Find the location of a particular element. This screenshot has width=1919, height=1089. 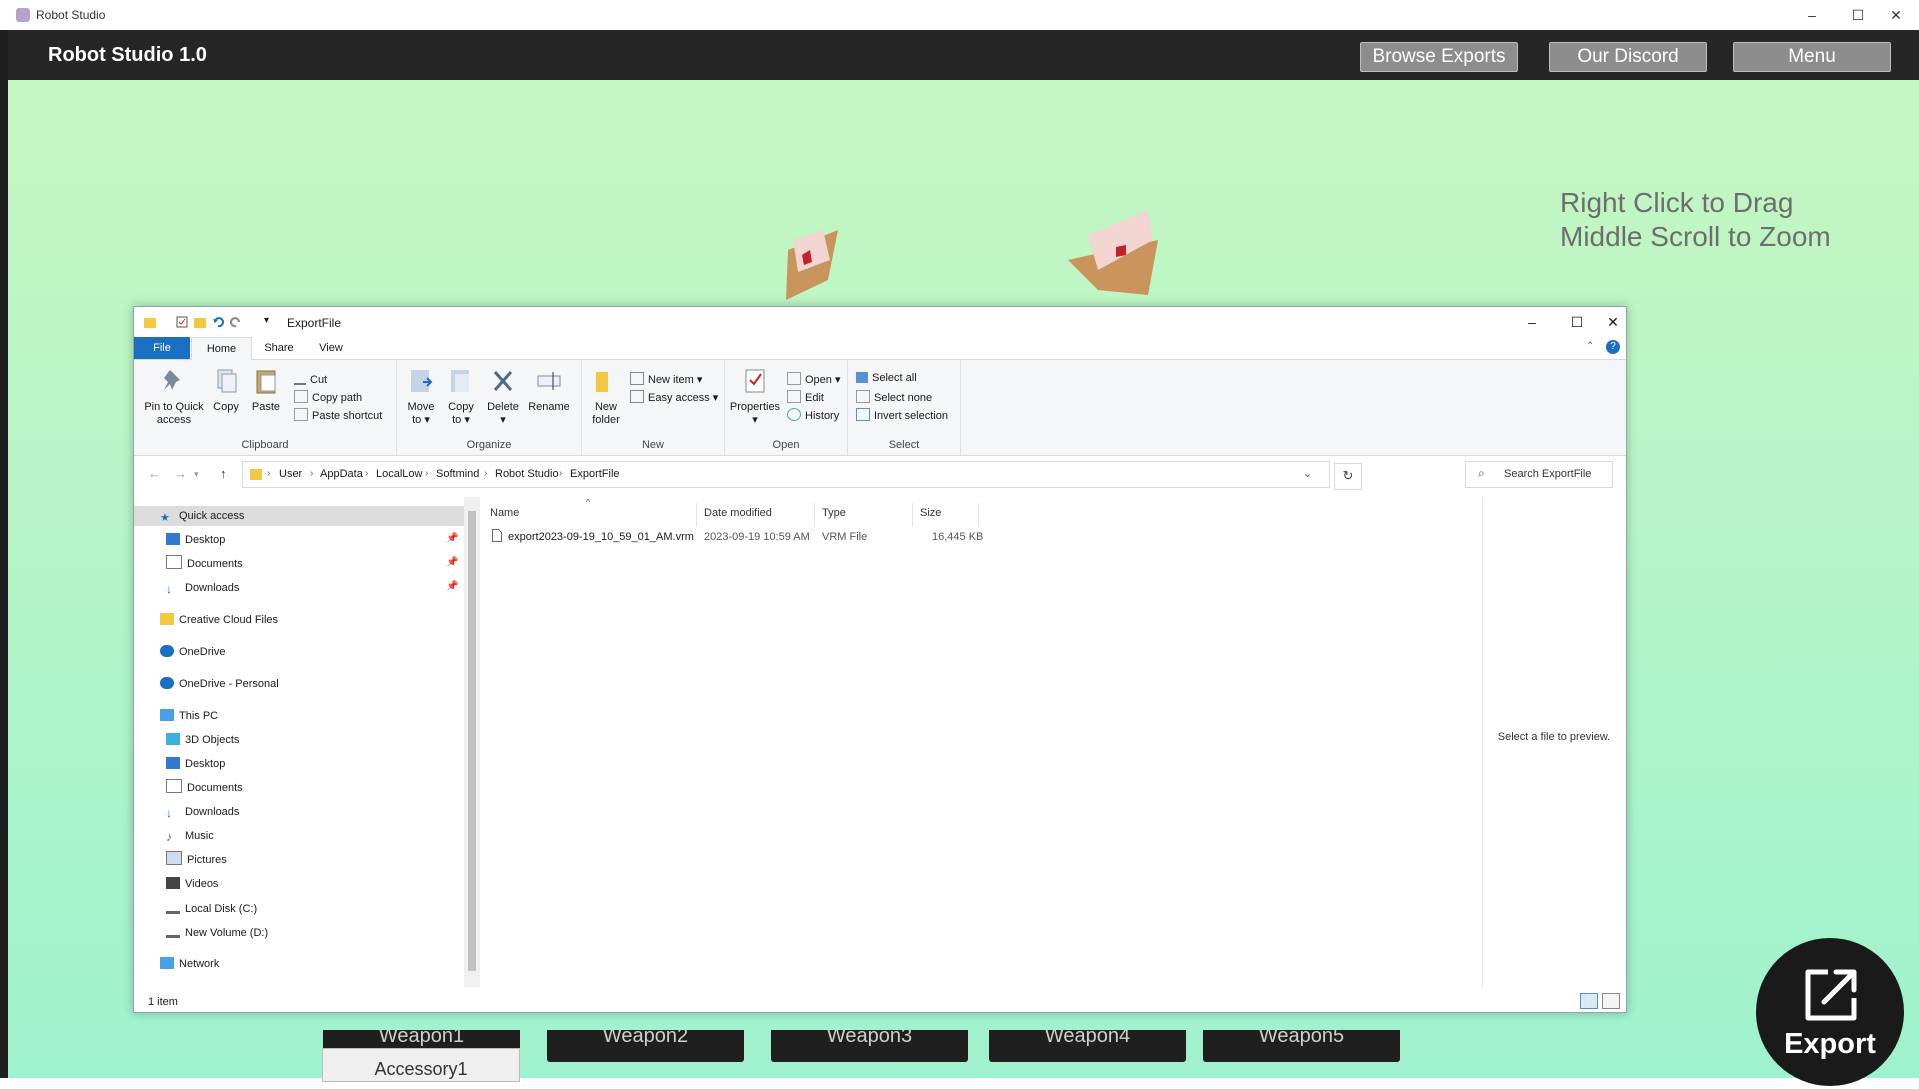

details-view-icon is located at coordinates (1589, 1001).